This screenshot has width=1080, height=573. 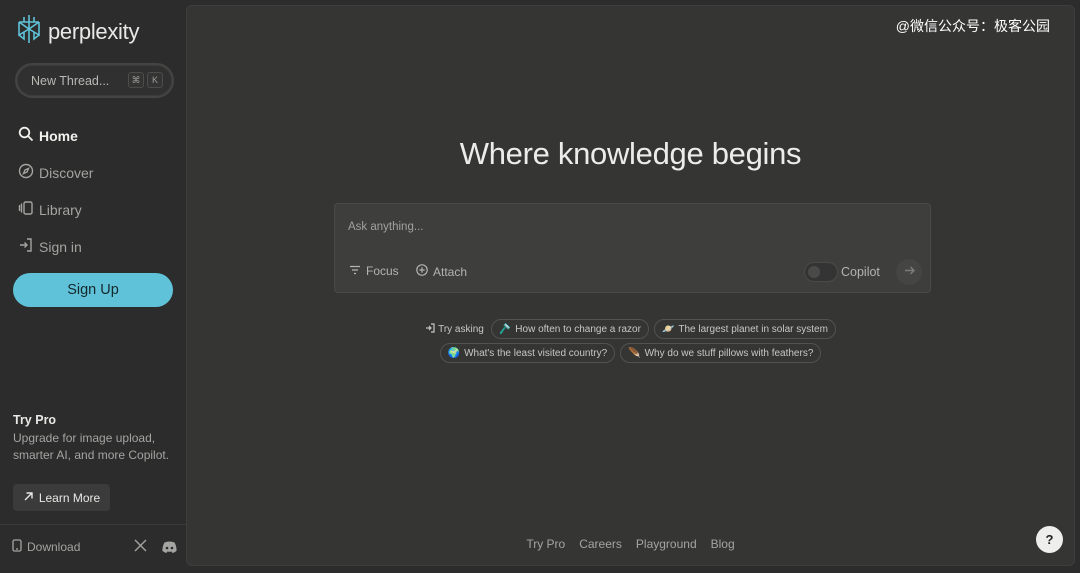 I want to click on attach-label: Attach, so click(x=450, y=271).